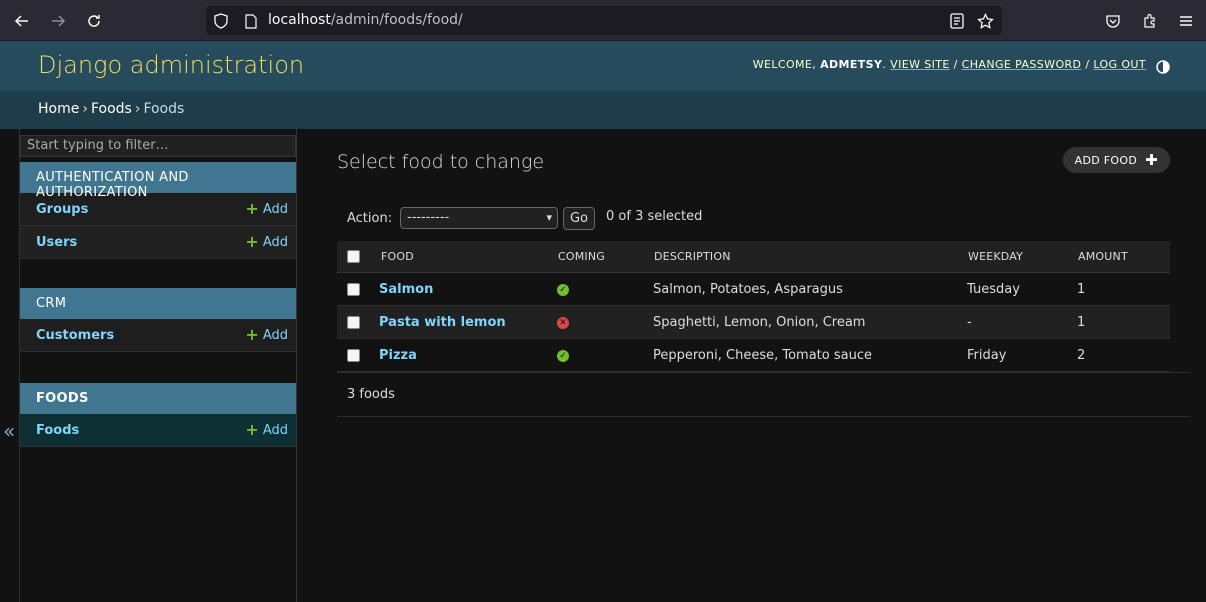  Describe the element at coordinates (158, 181) in the screenshot. I see `module-caption: Authentication and Authorization` at that location.